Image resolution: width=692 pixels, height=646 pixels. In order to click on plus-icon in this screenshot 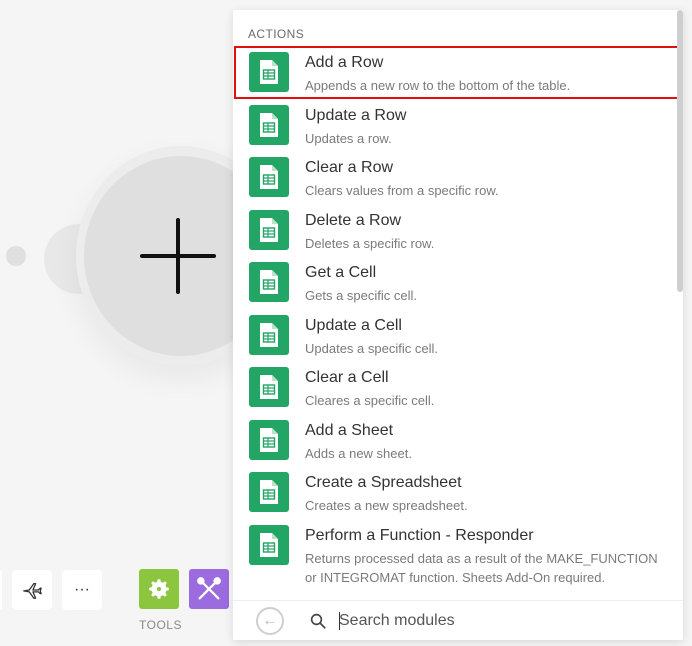, I will do `click(178, 256)`.